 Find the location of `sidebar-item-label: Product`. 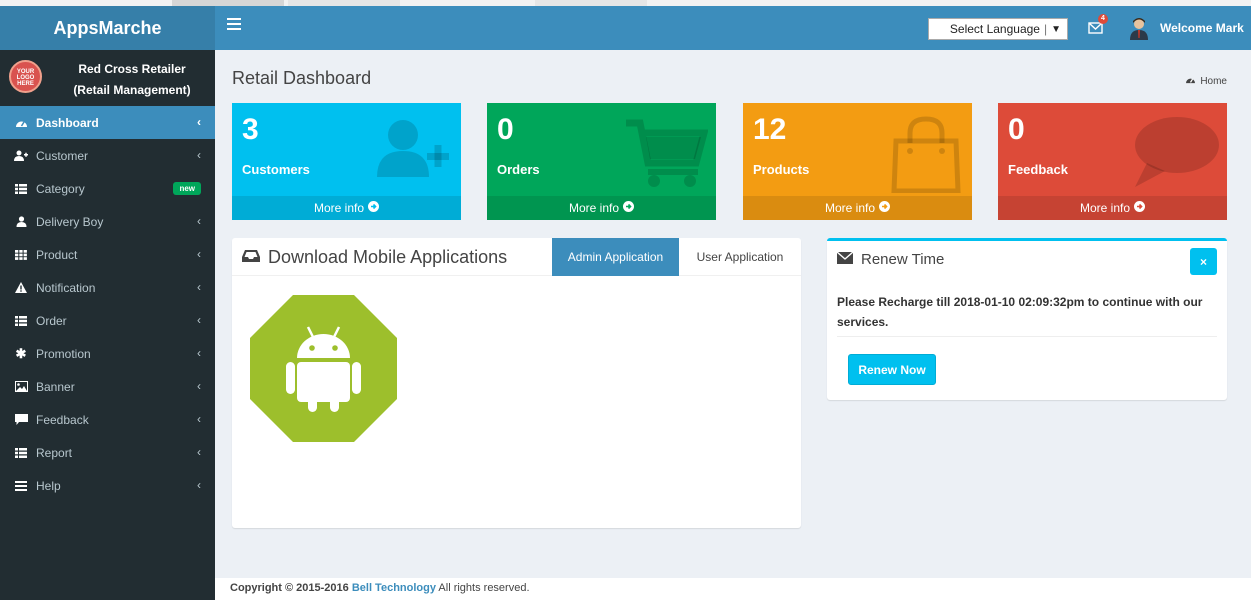

sidebar-item-label: Product is located at coordinates (57, 254).